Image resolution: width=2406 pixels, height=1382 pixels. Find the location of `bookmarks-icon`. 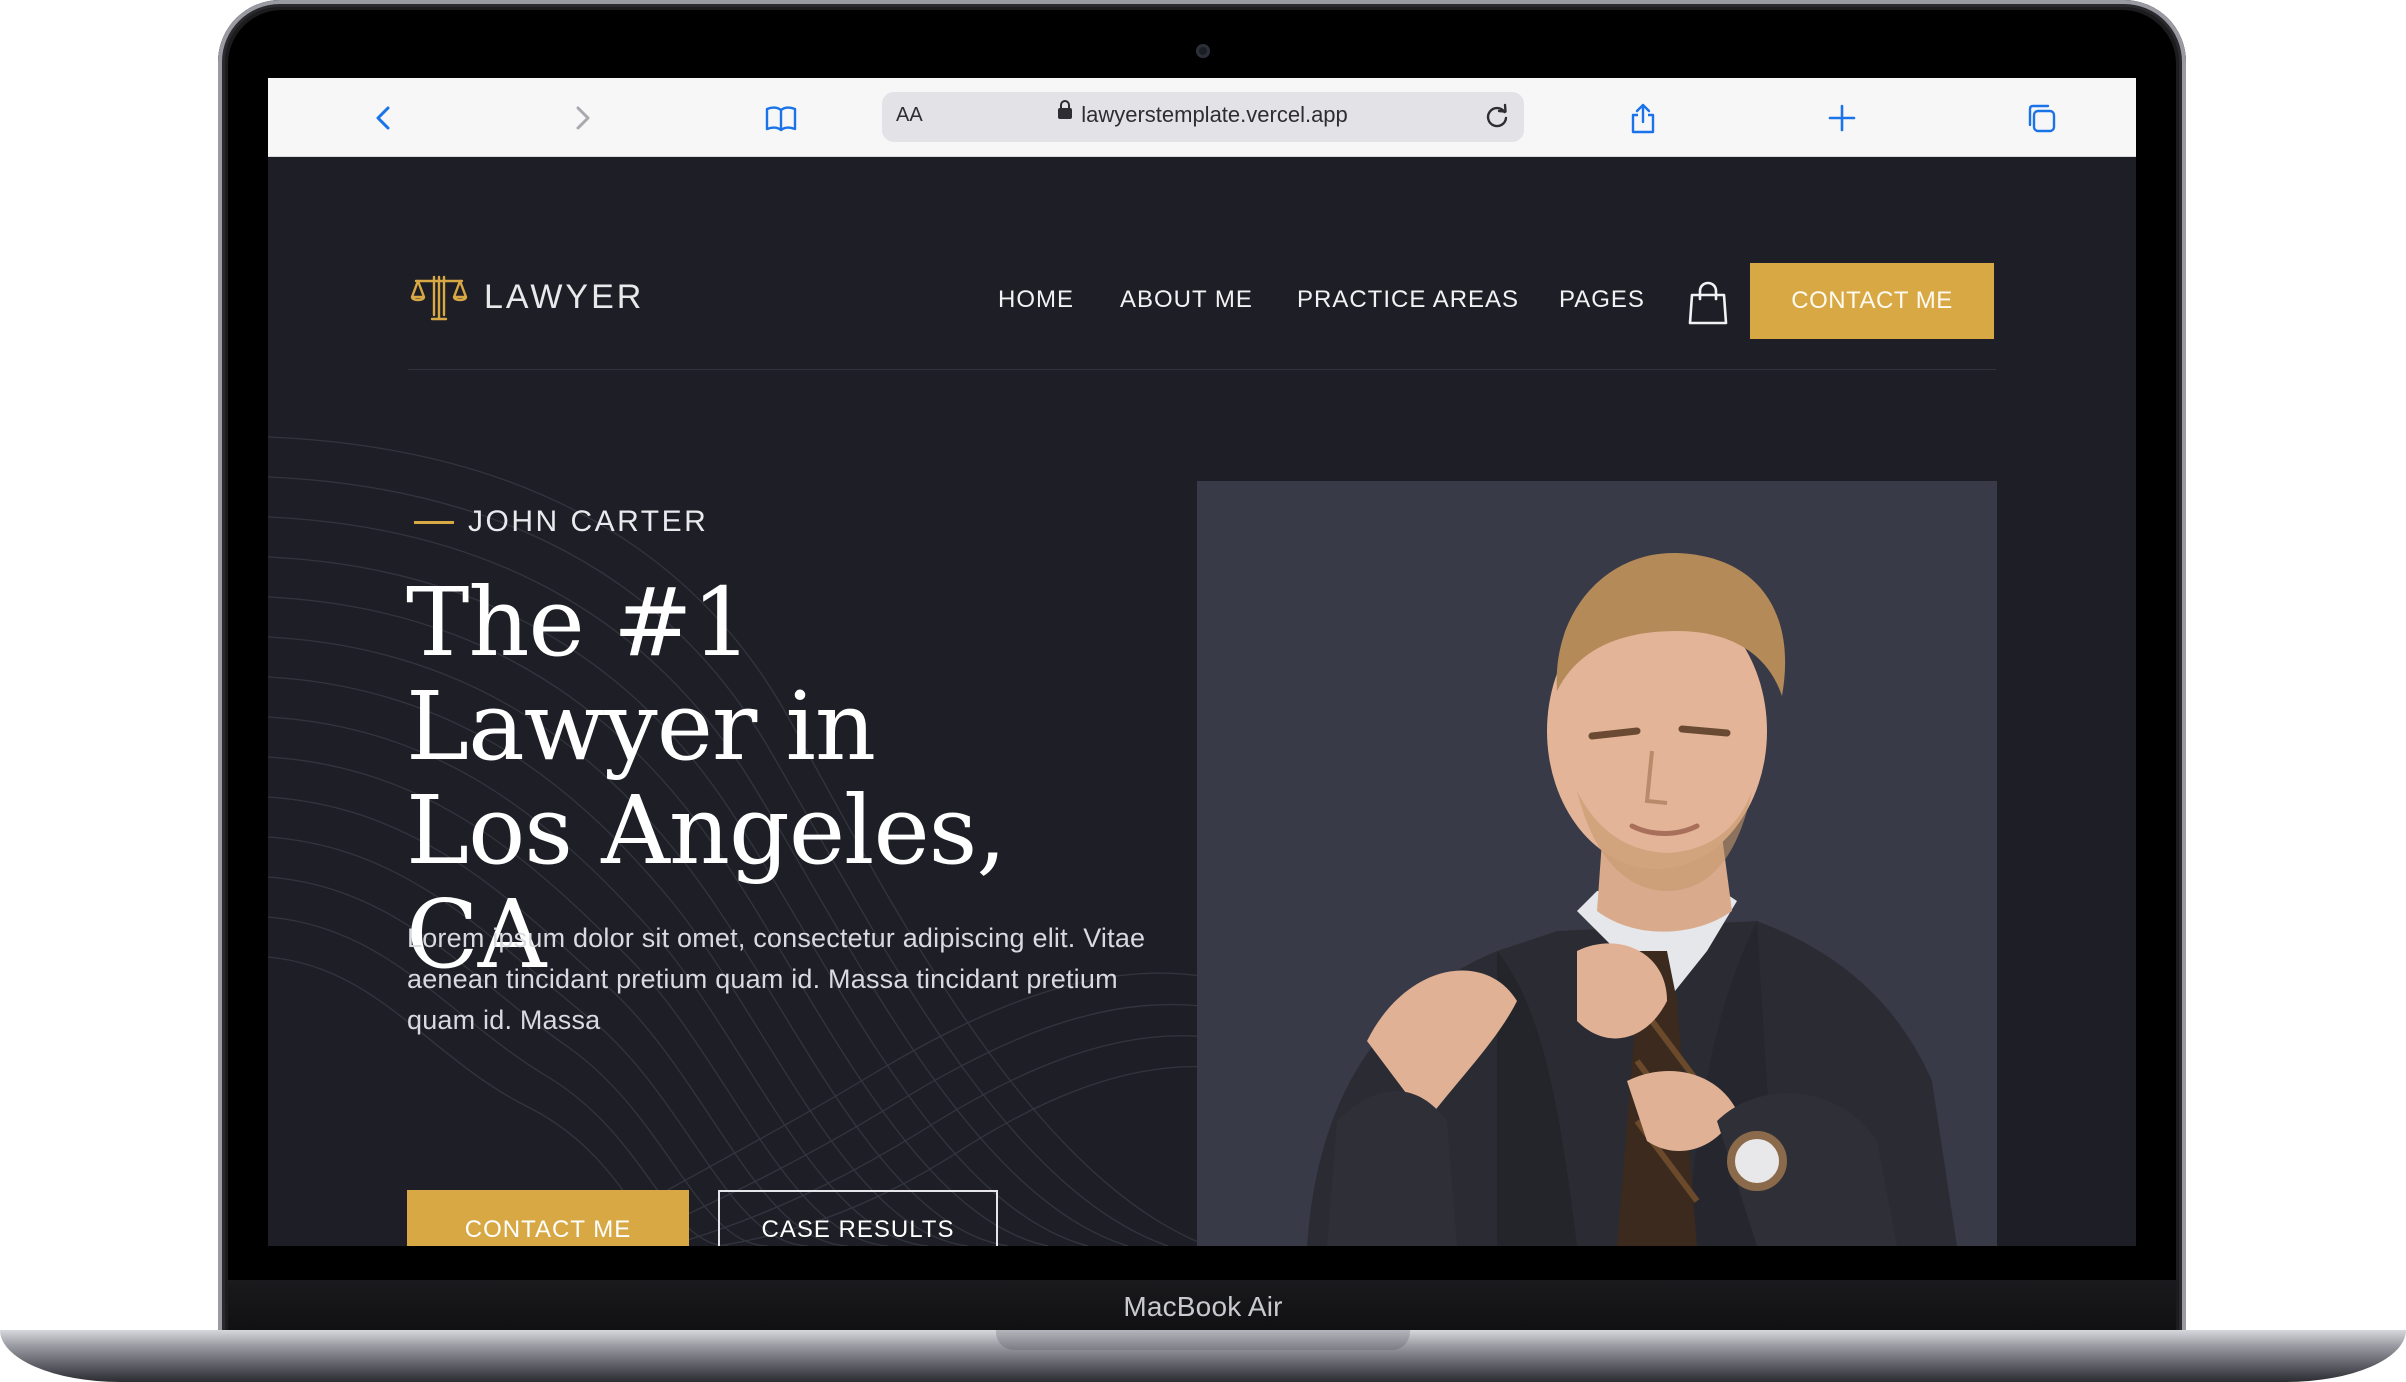

bookmarks-icon is located at coordinates (781, 118).